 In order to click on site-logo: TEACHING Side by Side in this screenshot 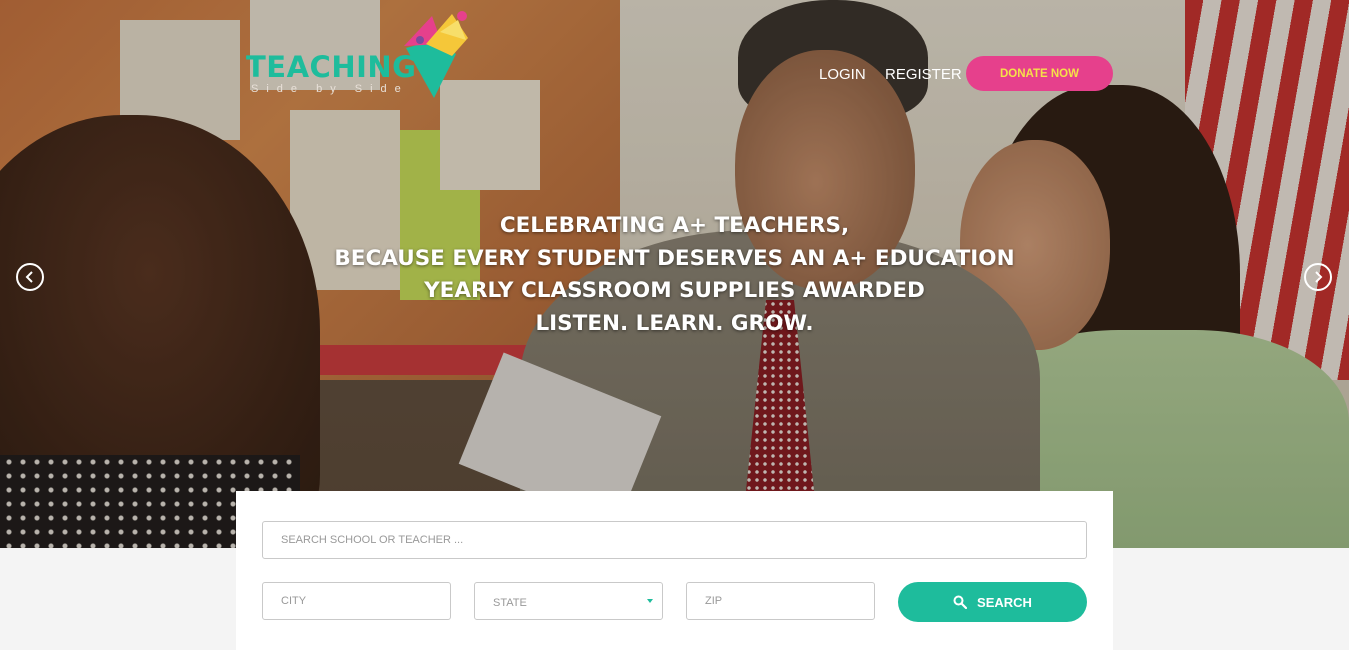, I will do `click(361, 56)`.